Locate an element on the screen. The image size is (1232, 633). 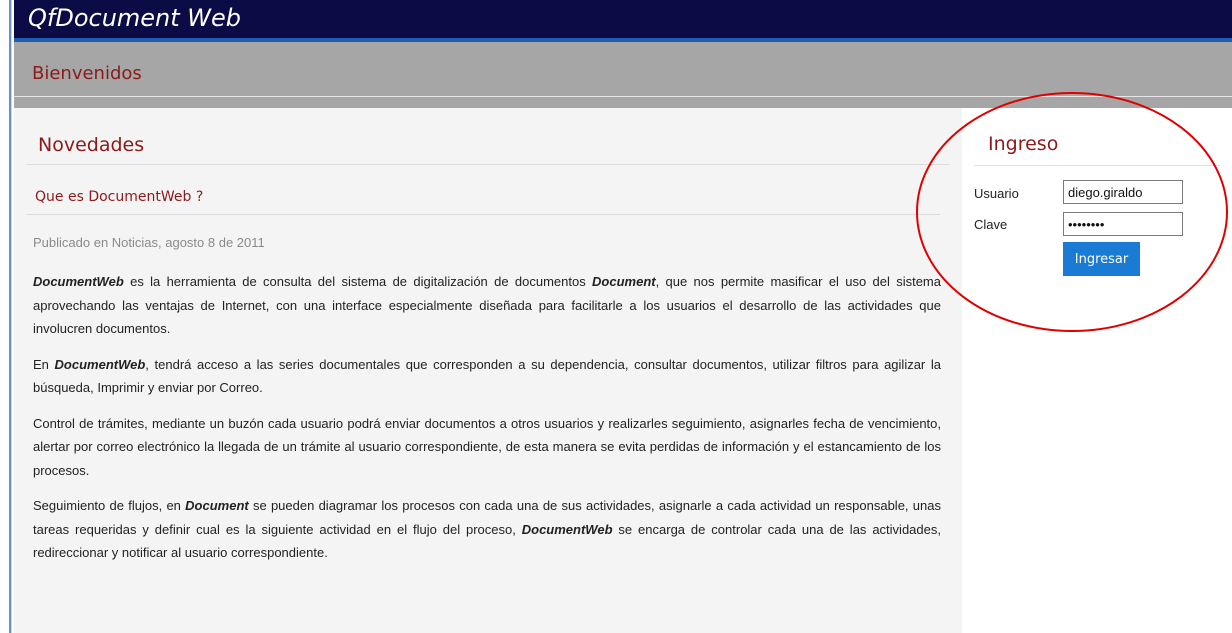
app-title: QfDocument Web is located at coordinates (135, 18).